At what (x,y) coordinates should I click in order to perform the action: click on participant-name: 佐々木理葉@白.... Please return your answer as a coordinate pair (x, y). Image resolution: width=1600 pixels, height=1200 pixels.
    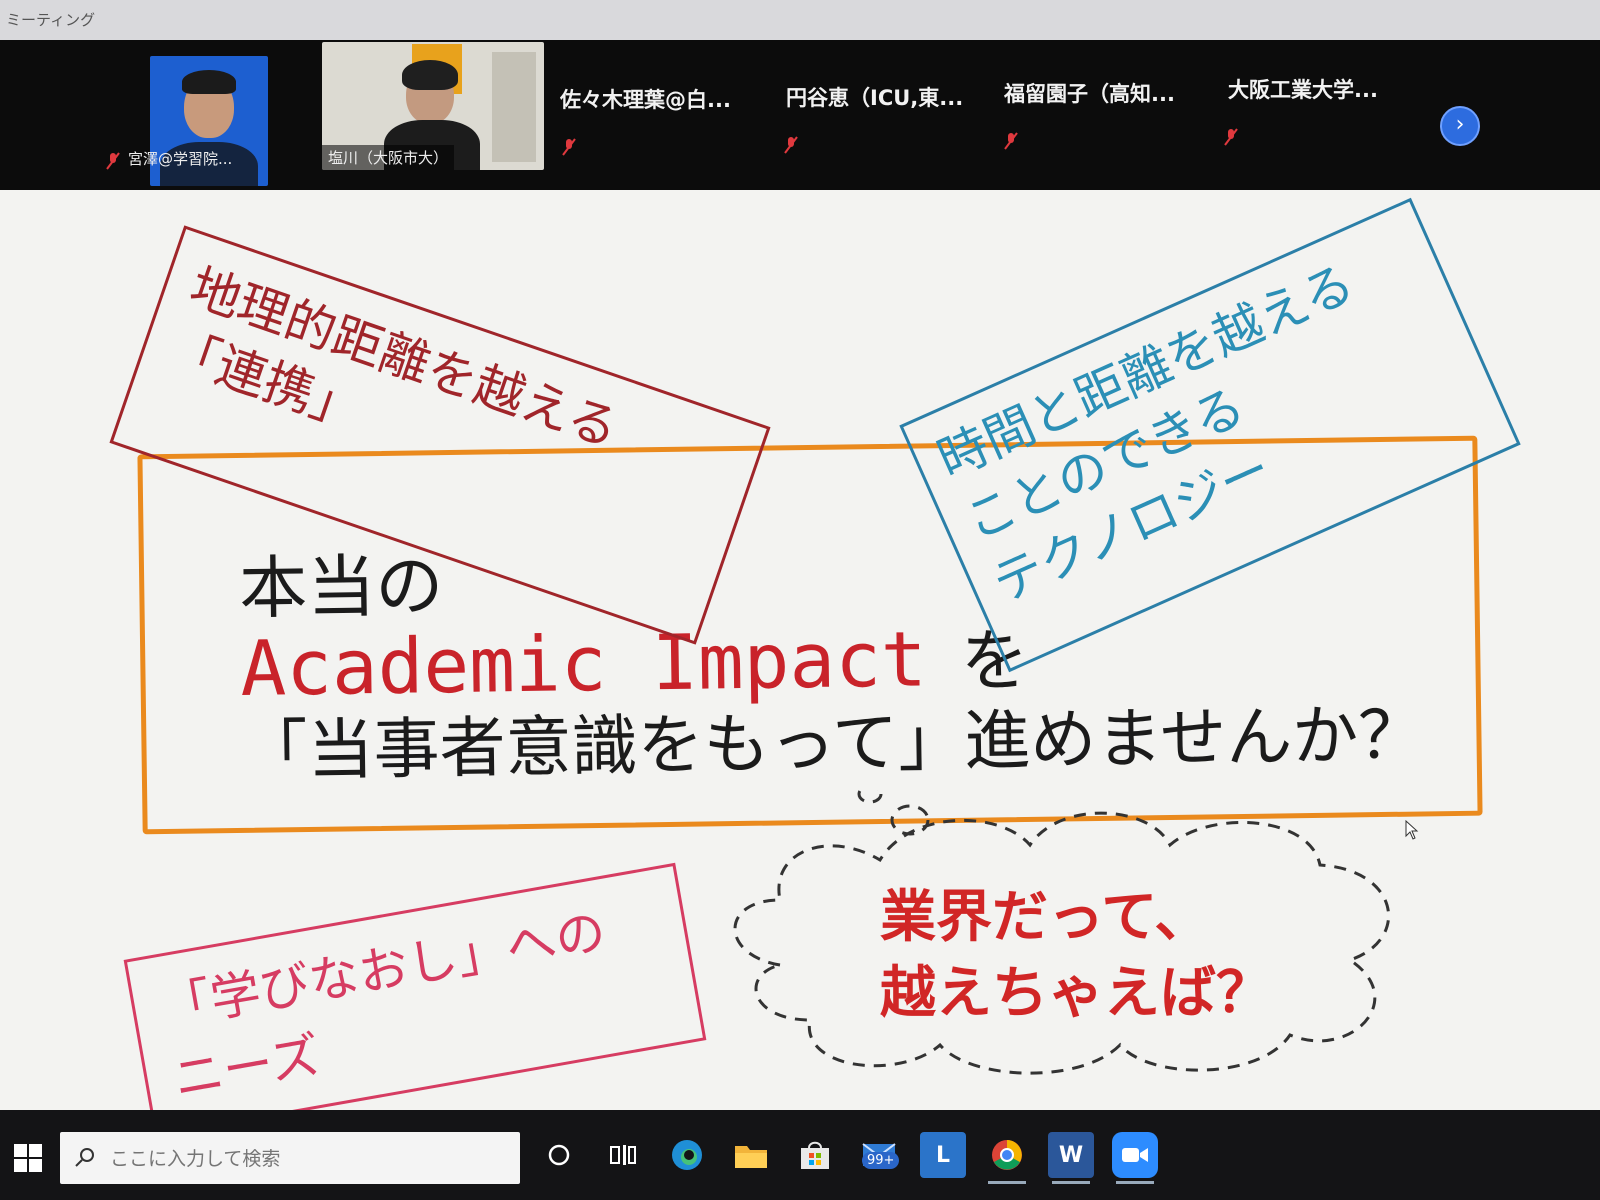
    Looking at the image, I should click on (665, 99).